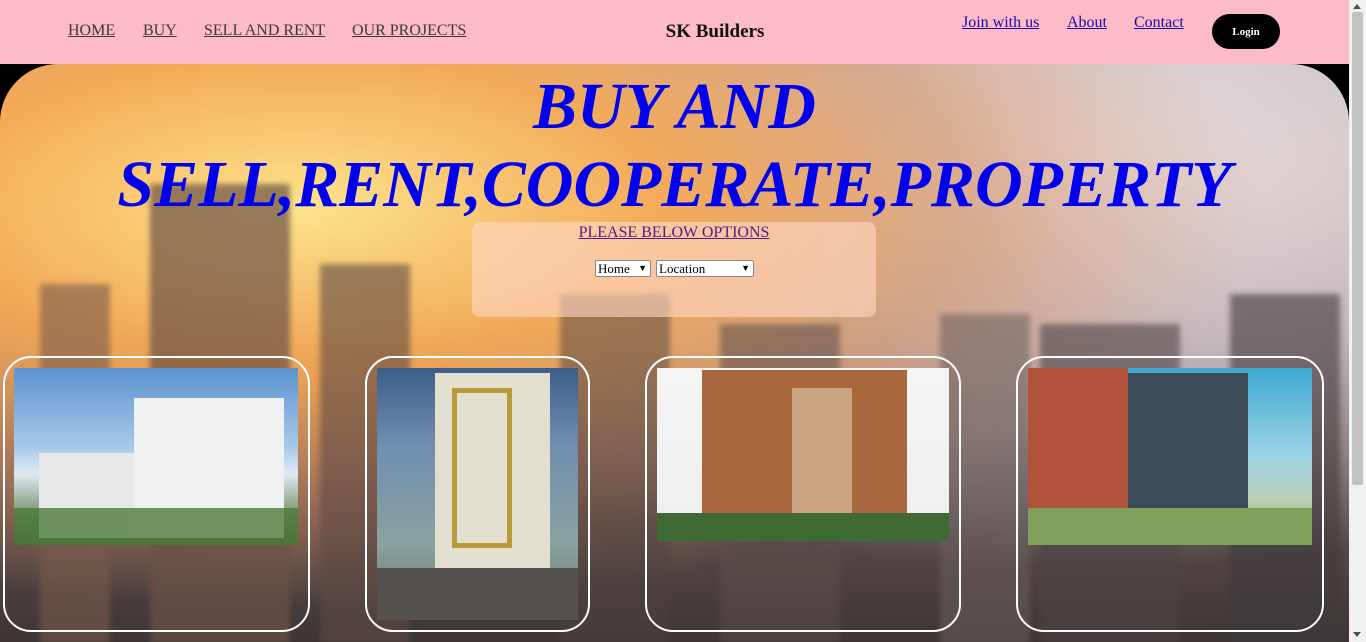 The width and height of the screenshot is (1366, 642). Describe the element at coordinates (409, 31) in the screenshot. I see `nav-projects-link: OUR PROJECTS` at that location.